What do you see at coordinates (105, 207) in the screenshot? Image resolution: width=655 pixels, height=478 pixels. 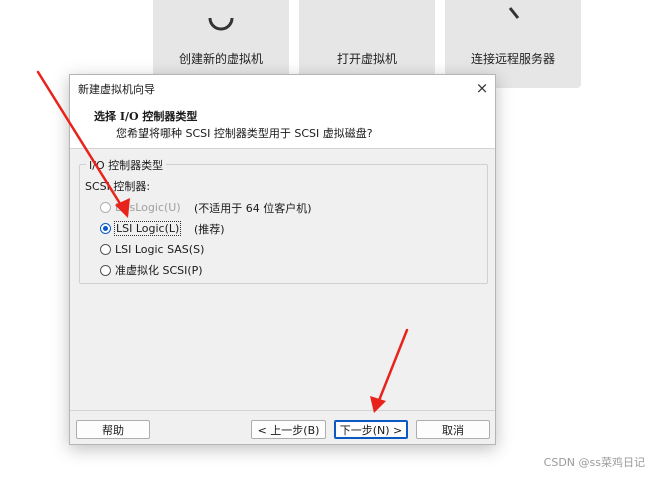 I see `radio-buslogic-button` at bounding box center [105, 207].